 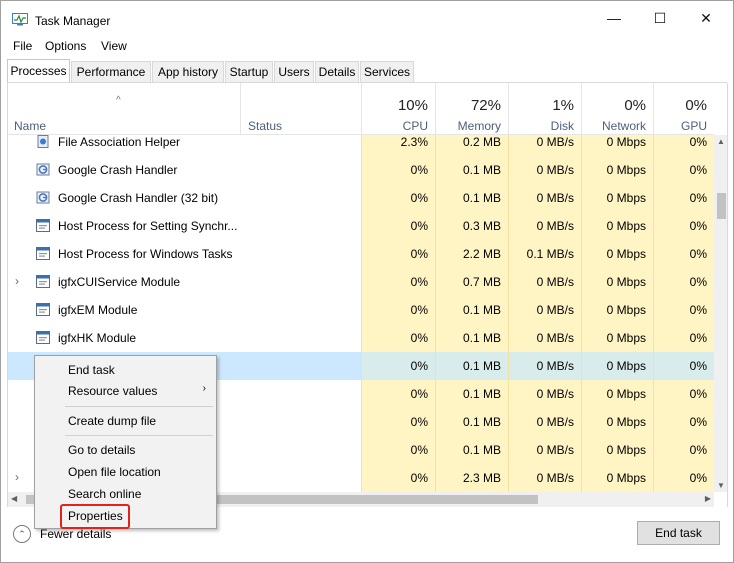 I want to click on scroll-right-icon: ▶, so click(x=708, y=498).